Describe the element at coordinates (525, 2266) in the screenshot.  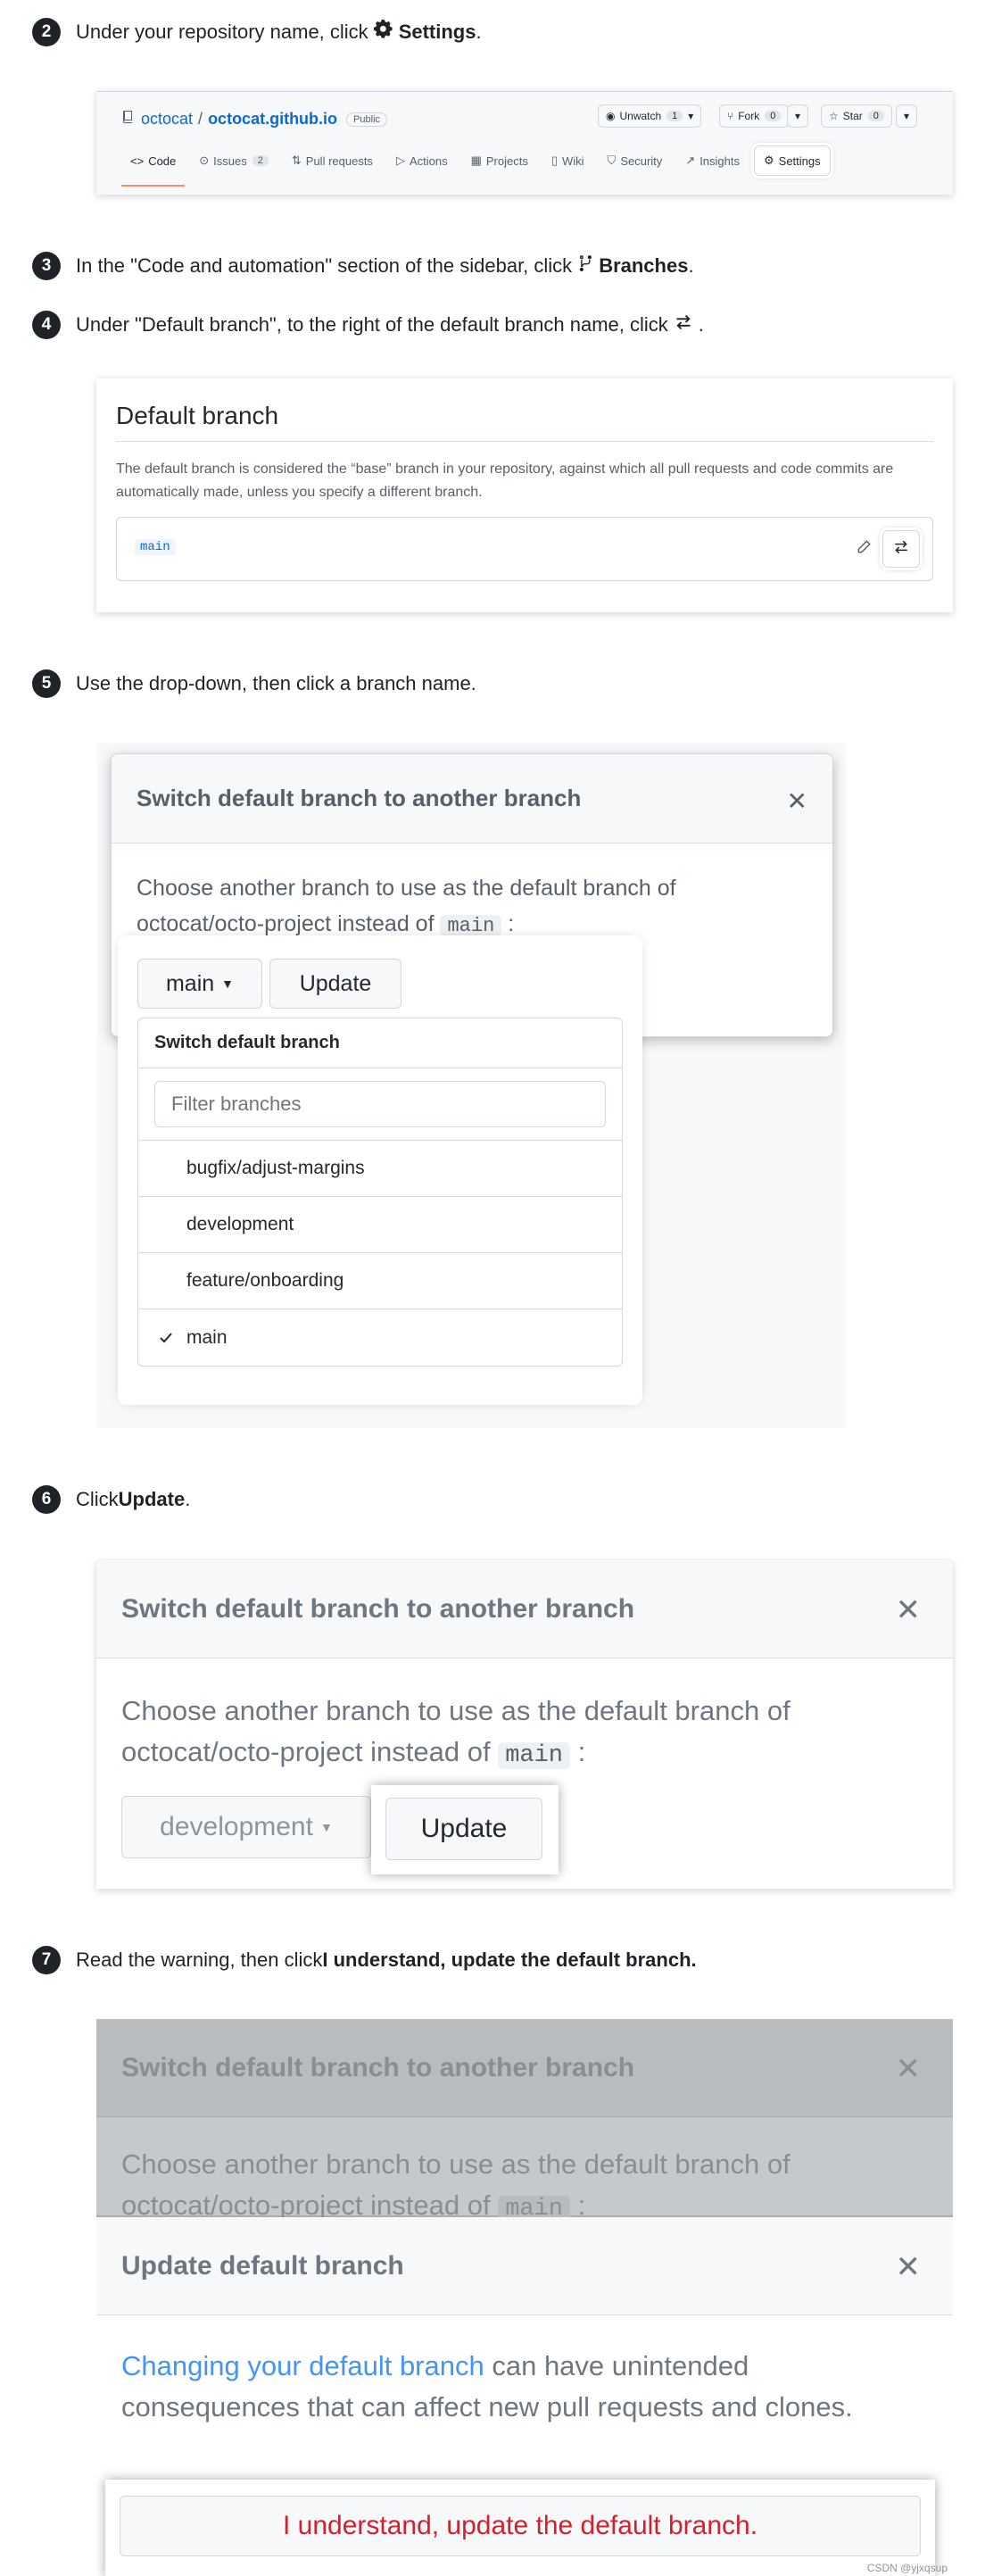
I see `modal-header: Update default branch ✕` at that location.